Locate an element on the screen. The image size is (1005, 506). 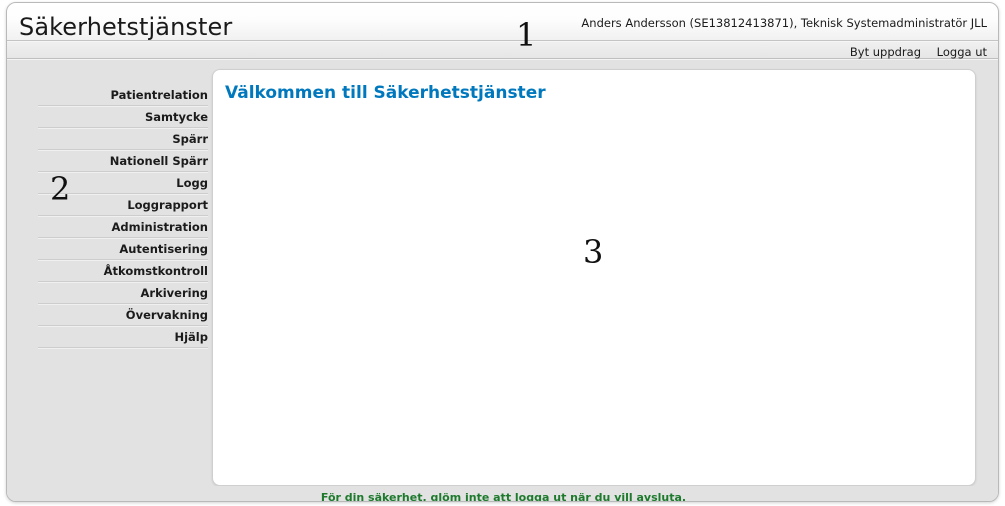
sidebar-item-atkomstkontroll: Åtkomstkontroll is located at coordinates (123, 271).